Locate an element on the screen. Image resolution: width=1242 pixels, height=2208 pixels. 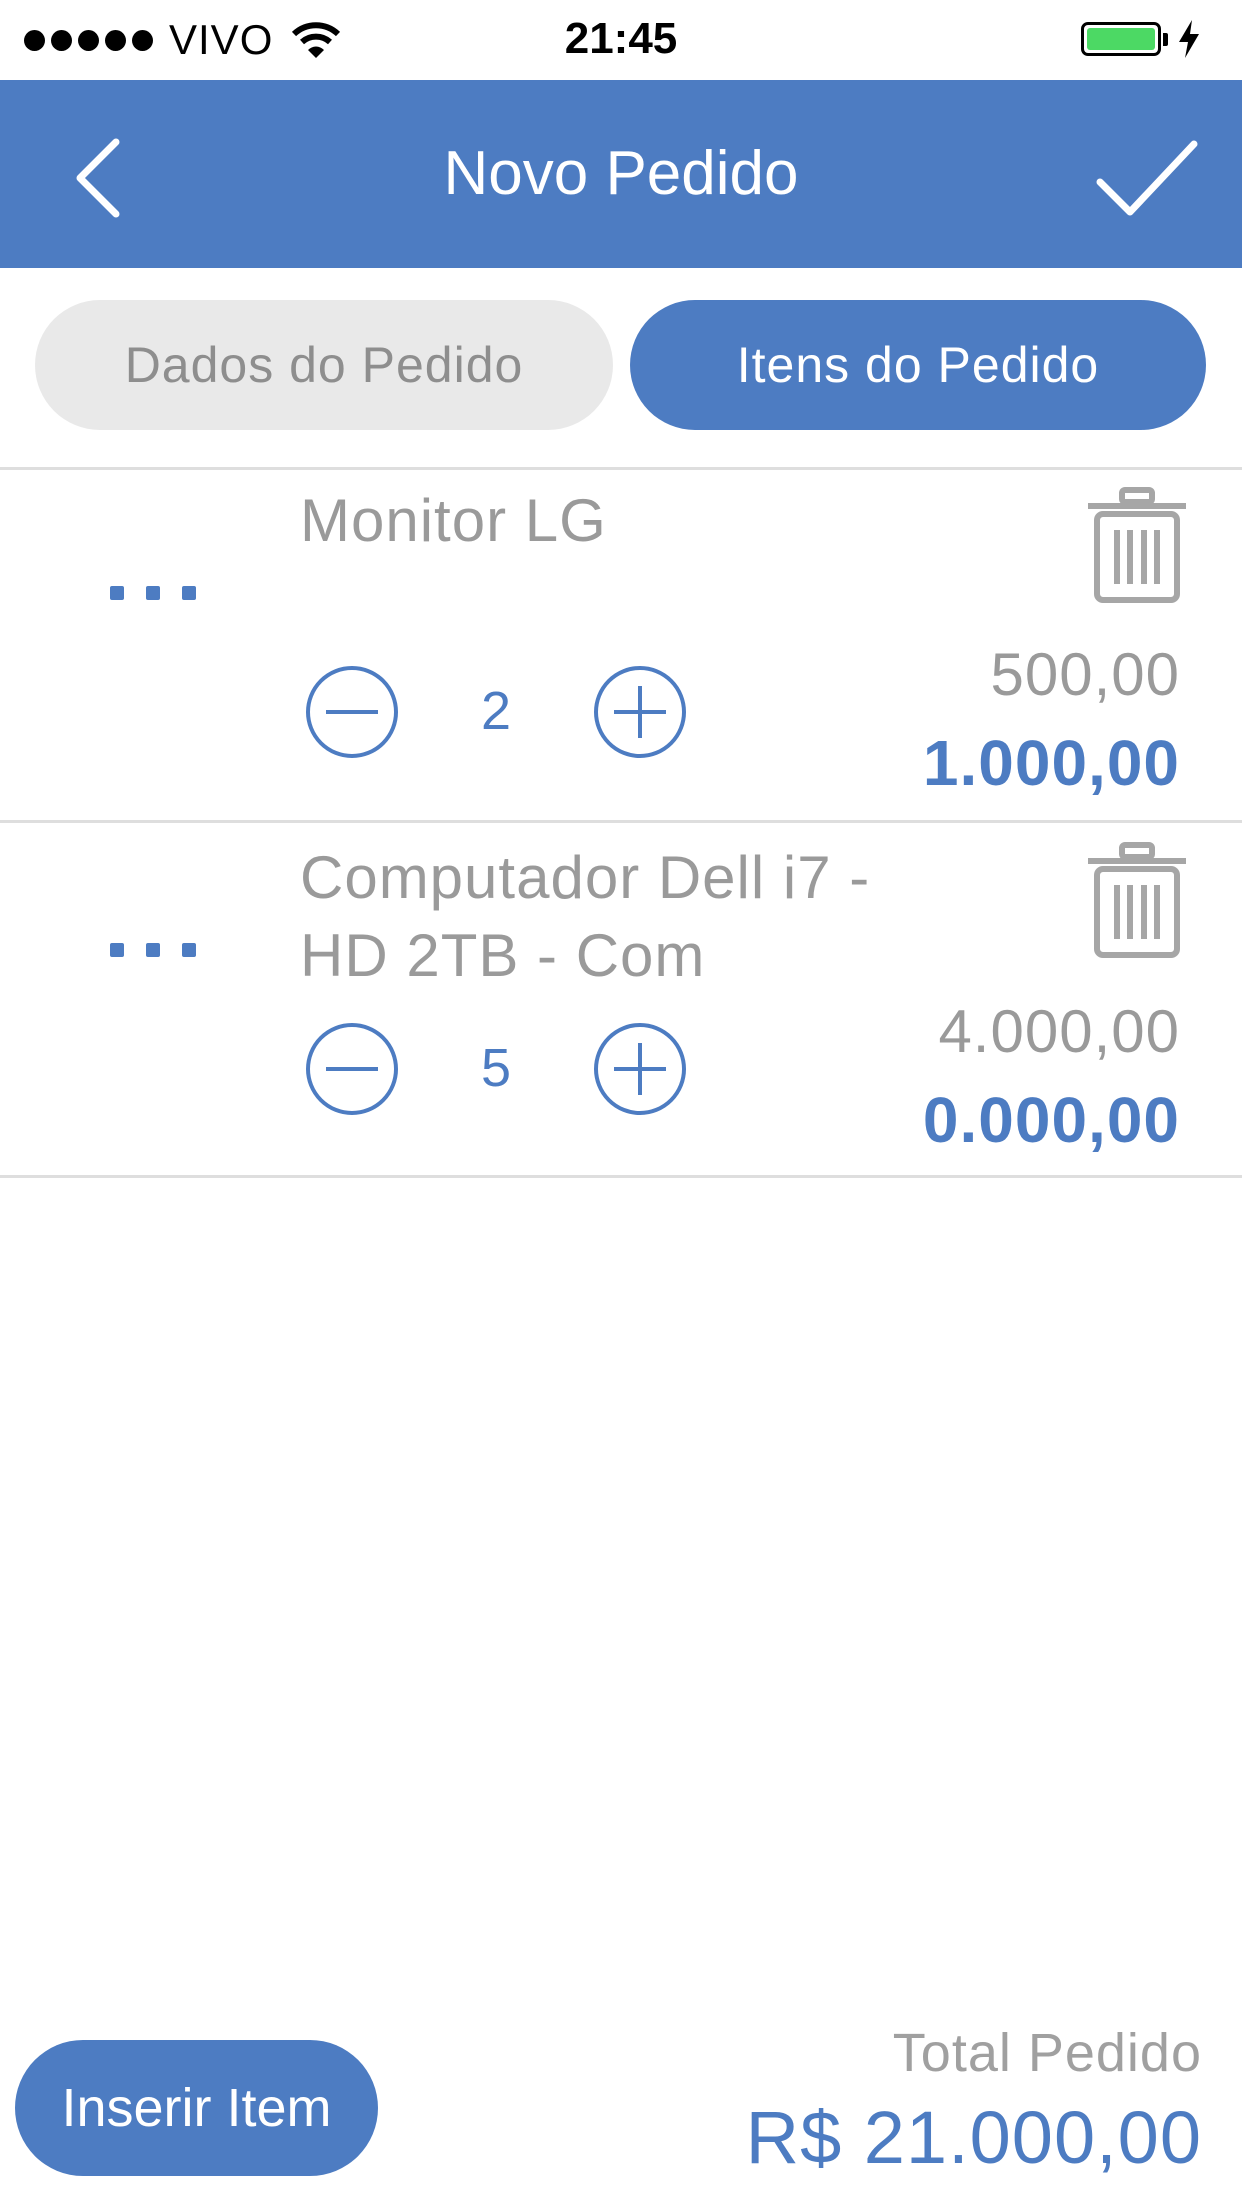
navigation-bar: Novo Pedido is located at coordinates (621, 174).